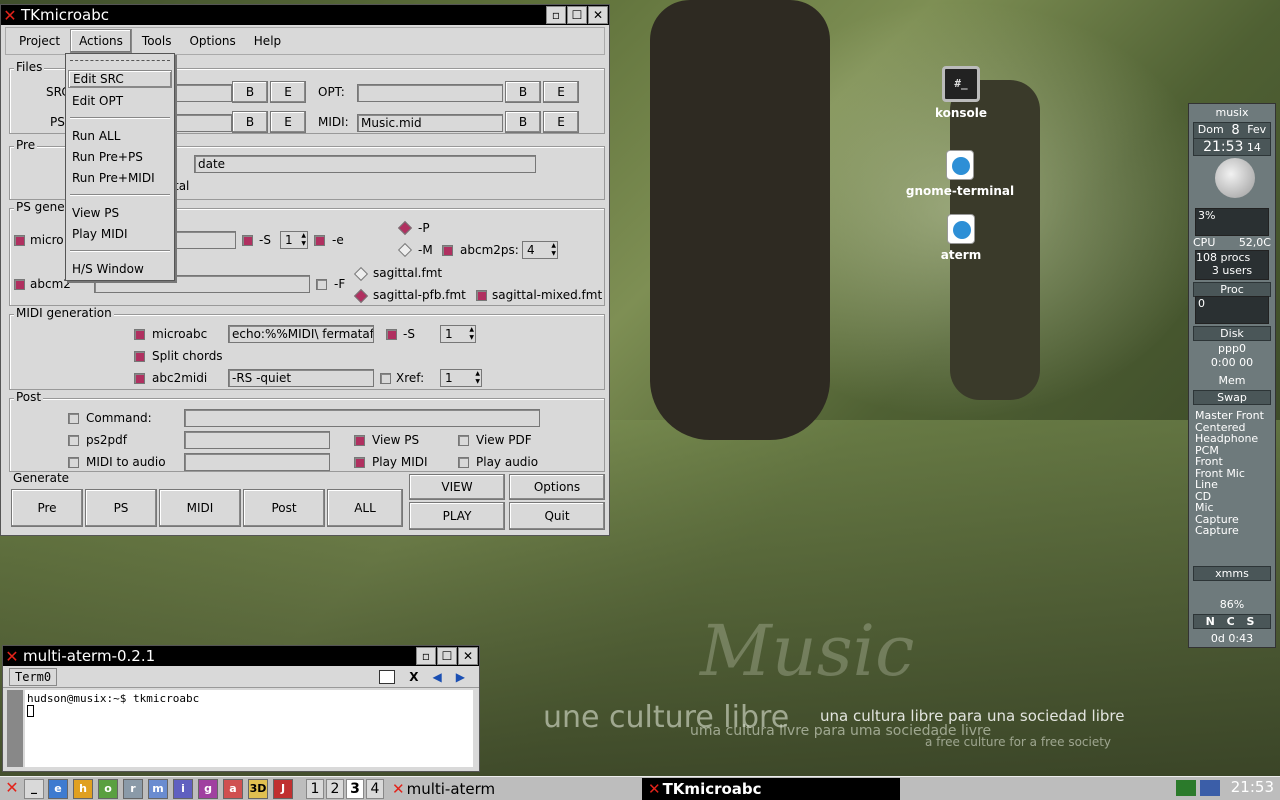  I want to click on xref-spinner: 1, so click(461, 378).